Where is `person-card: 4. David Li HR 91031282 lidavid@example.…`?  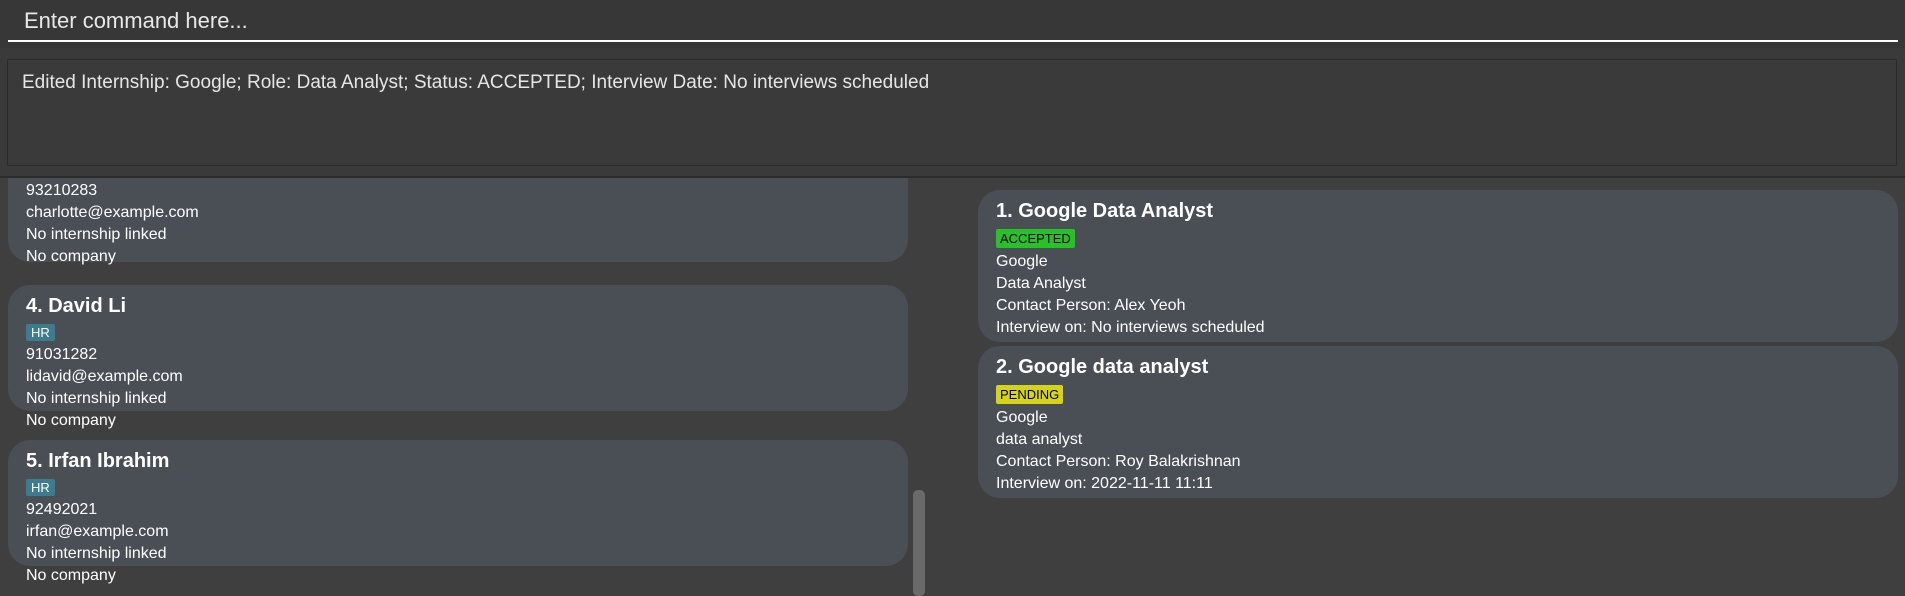 person-card: 4. David Li HR 91031282 lidavid@example.… is located at coordinates (458, 357).